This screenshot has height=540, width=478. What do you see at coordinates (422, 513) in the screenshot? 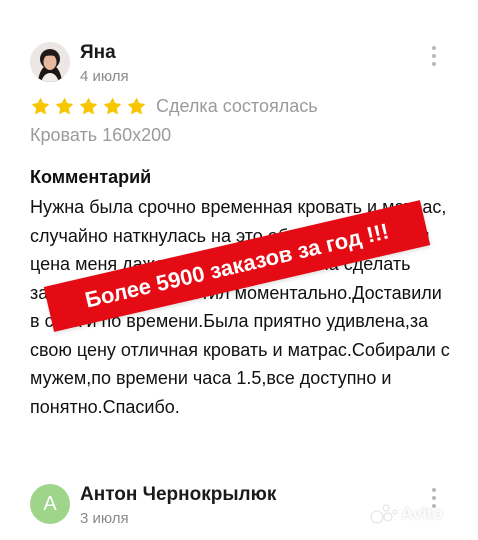
I see `watermark-text: Avito` at bounding box center [422, 513].